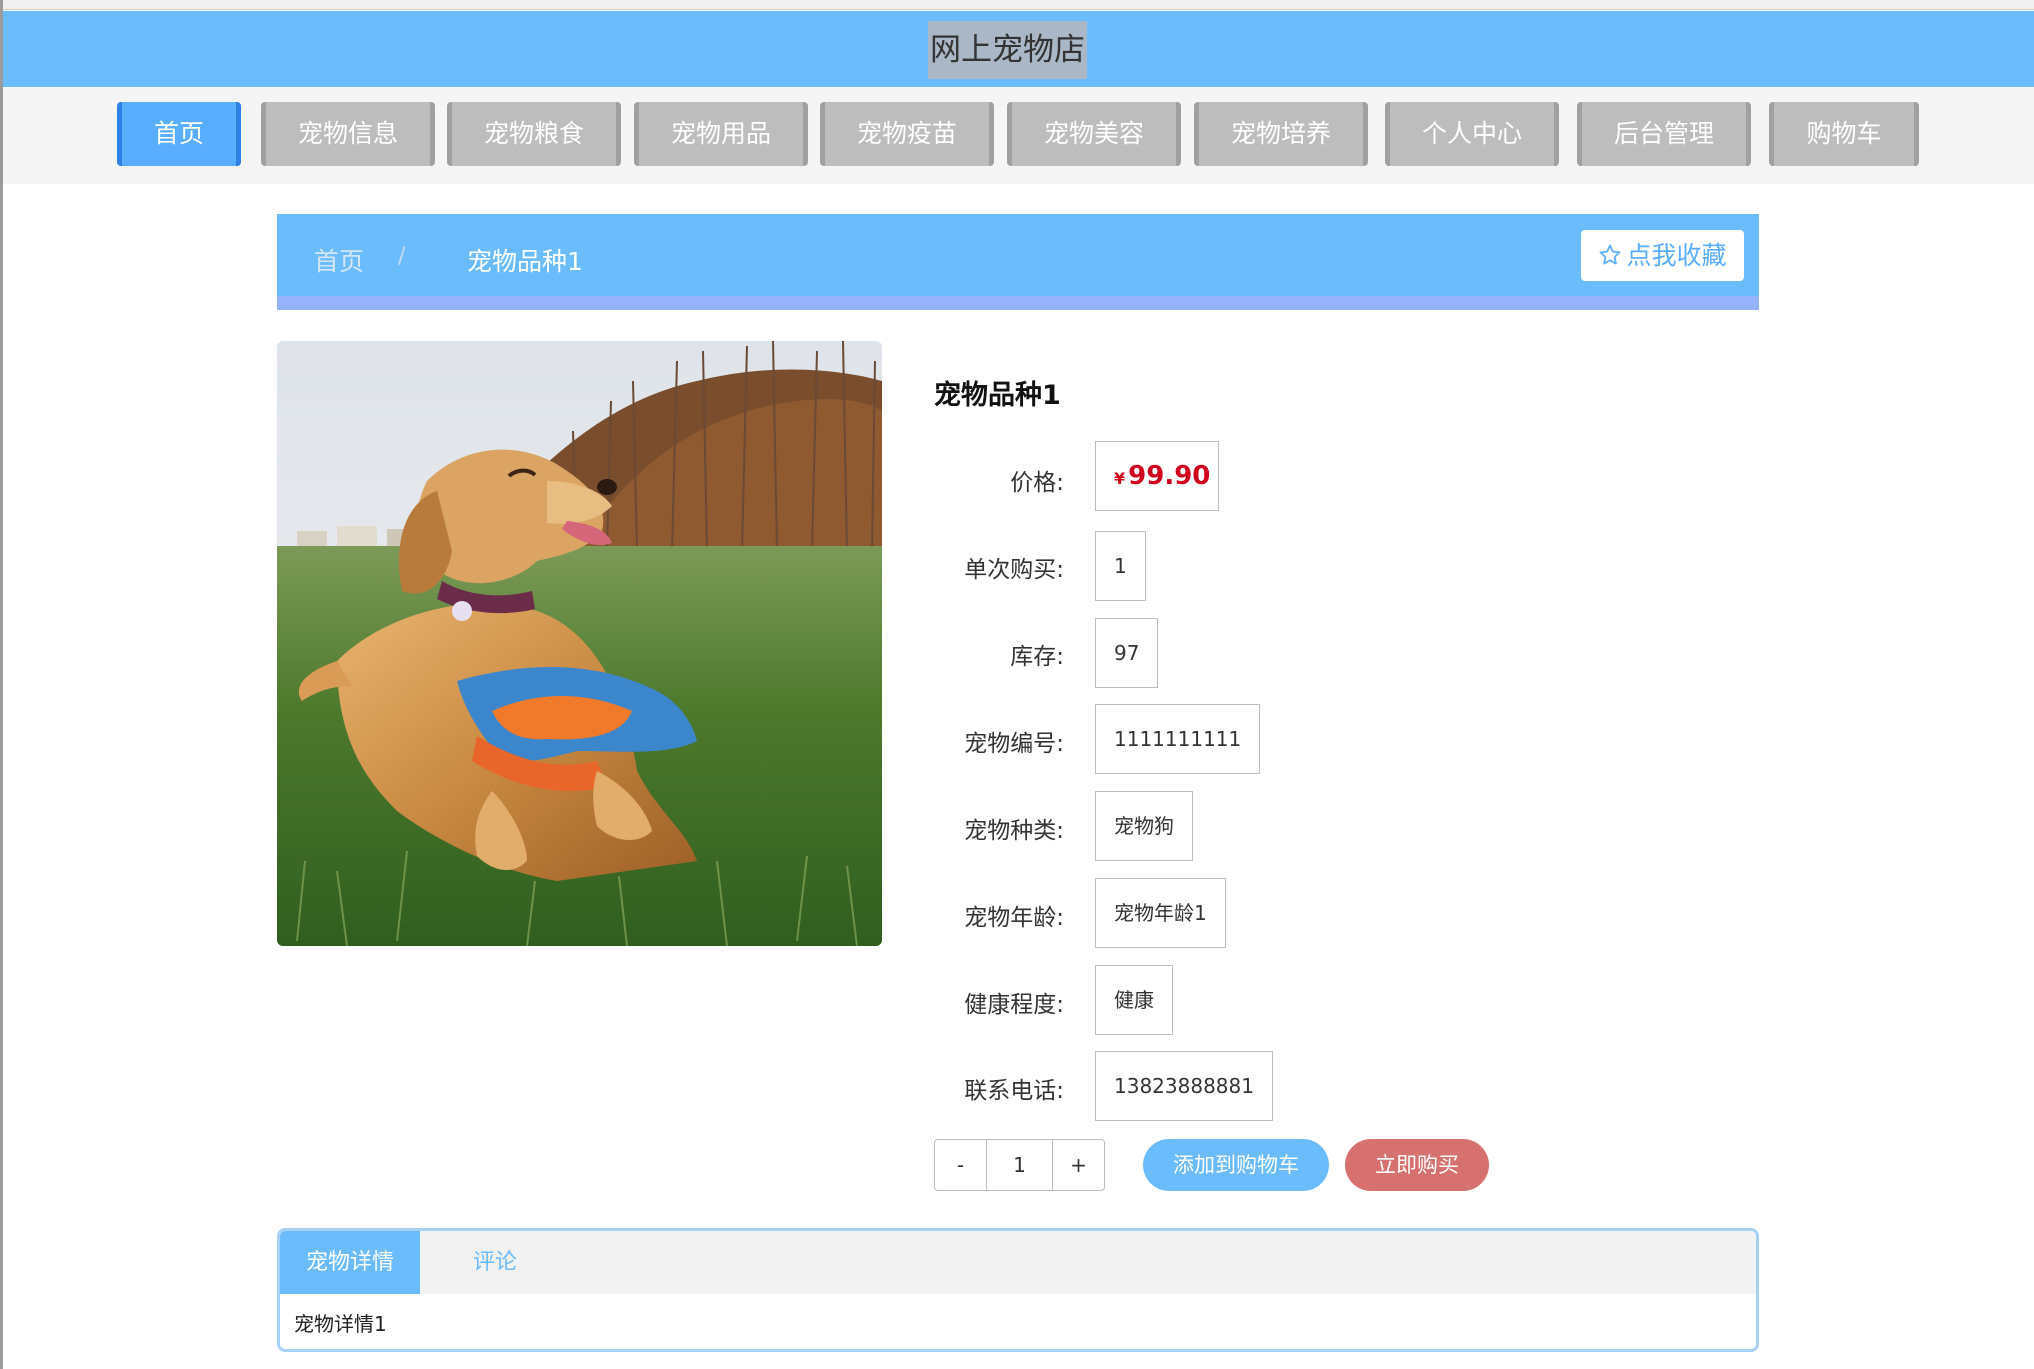 This screenshot has width=2034, height=1369. I want to click on pet-age-label: 宠物年龄:, so click(1014, 918).